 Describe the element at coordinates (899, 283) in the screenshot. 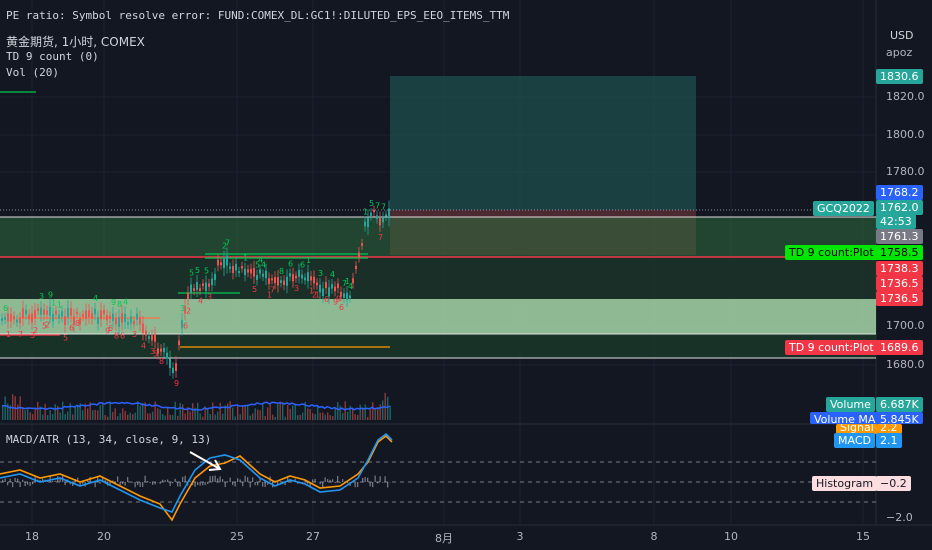

I see `price-label-1736a: 1736.5` at that location.